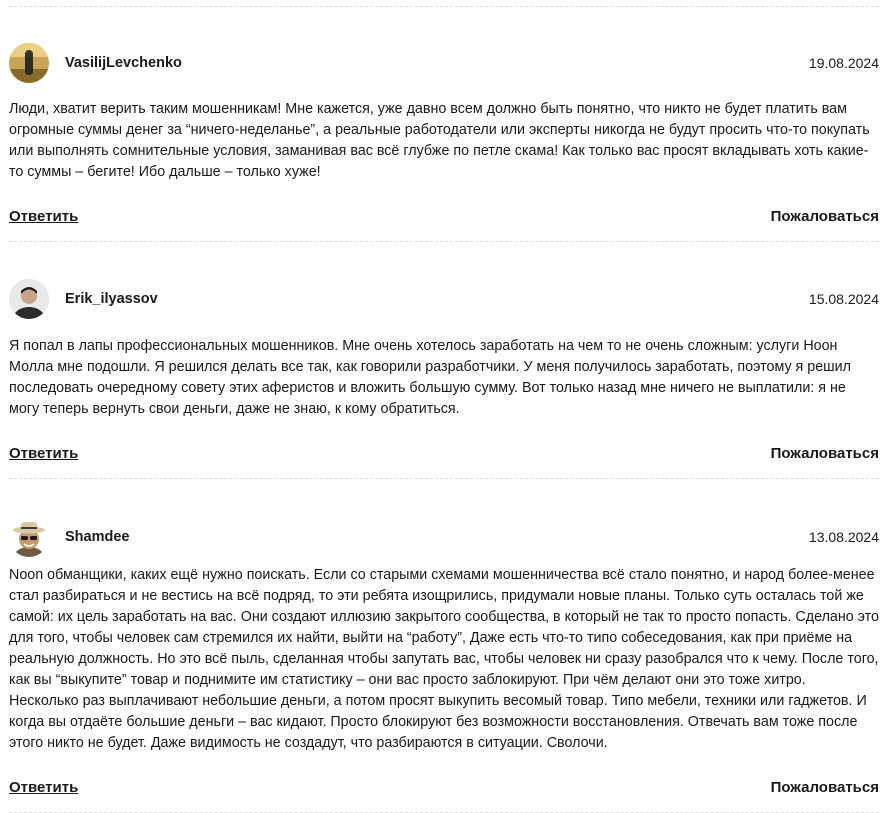  Describe the element at coordinates (843, 299) in the screenshot. I see `comment-date: 15.08.2024` at that location.